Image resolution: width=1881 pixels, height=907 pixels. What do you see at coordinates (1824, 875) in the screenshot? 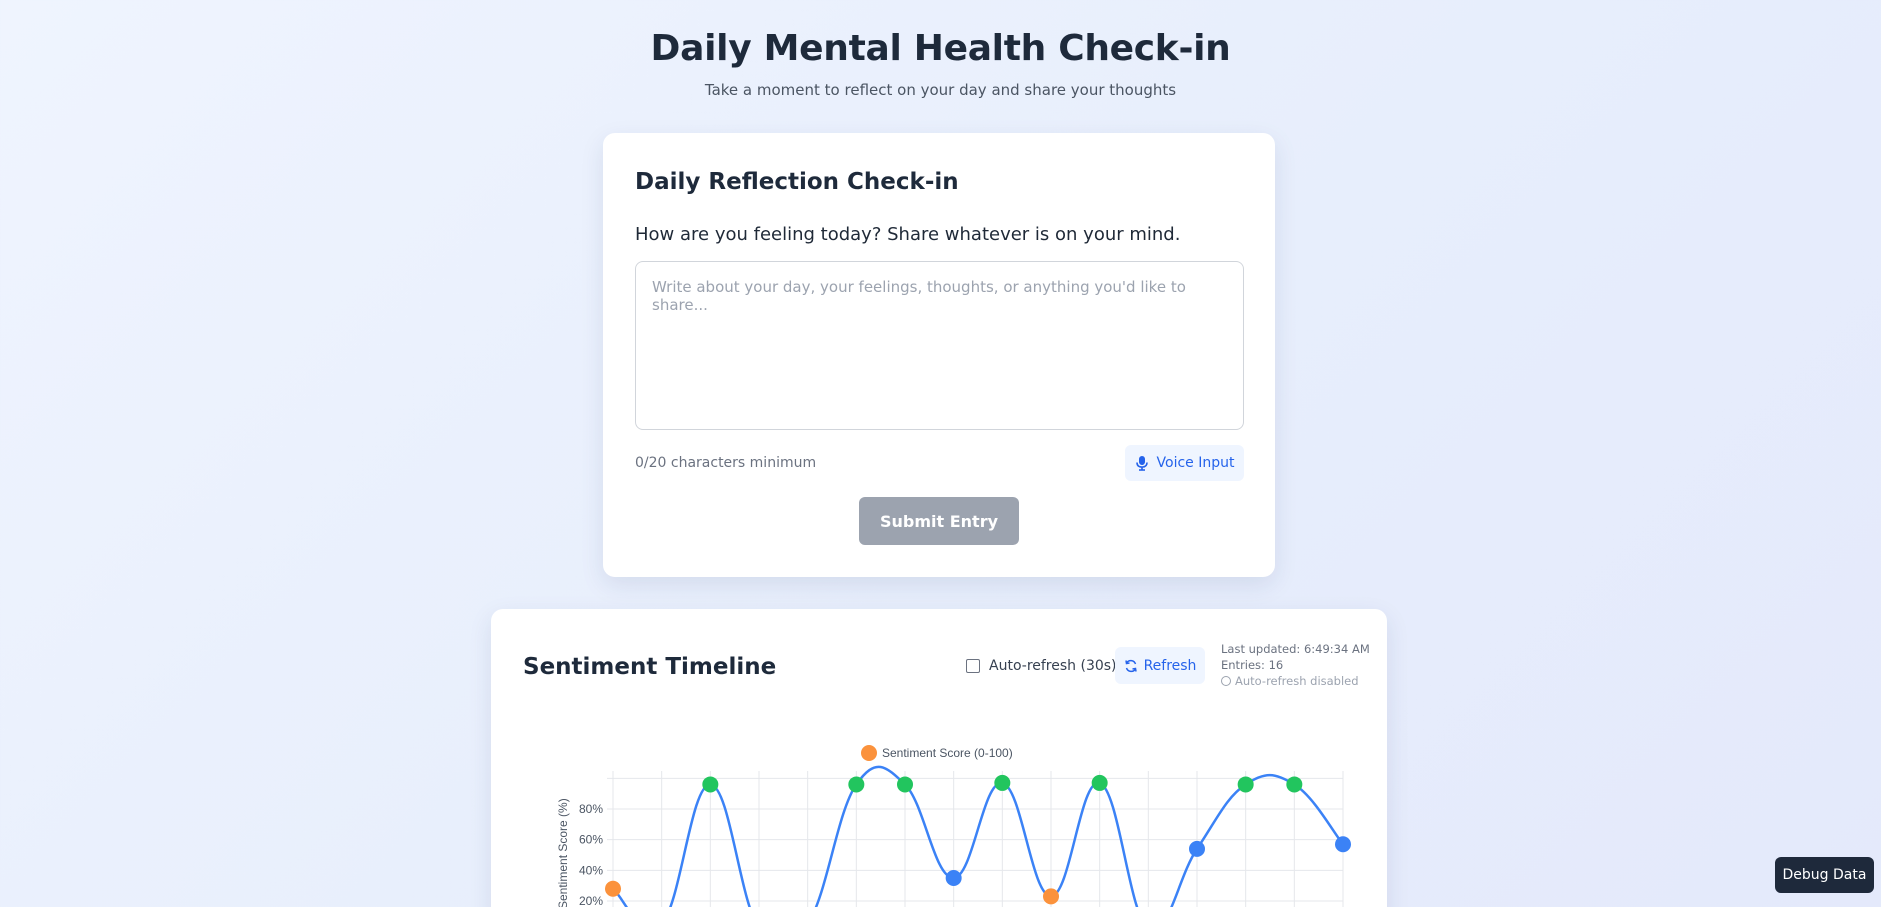
I see `debug-data-button: Debug Data` at bounding box center [1824, 875].